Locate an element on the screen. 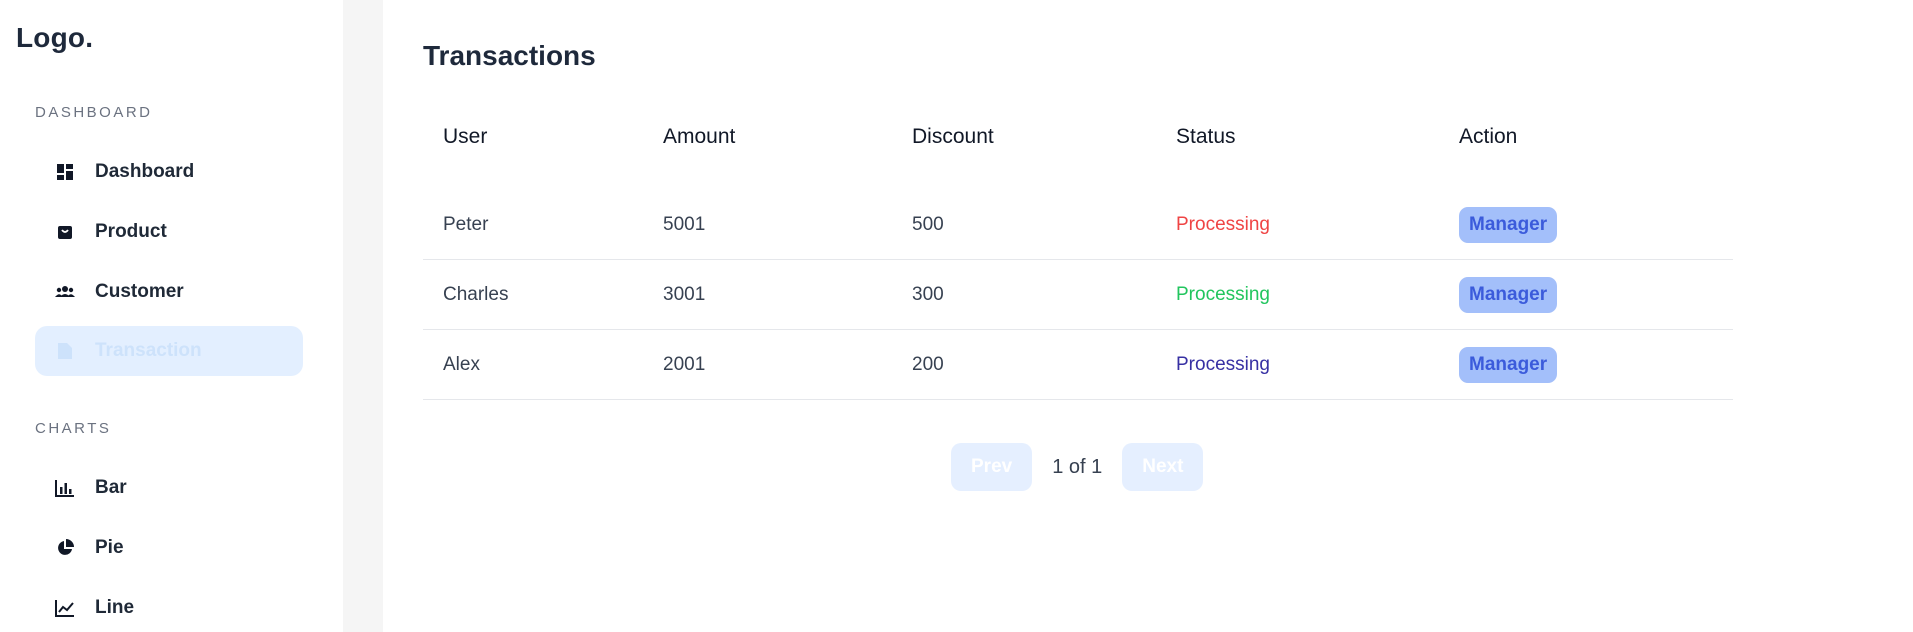 The height and width of the screenshot is (632, 1913). cell-discount: 300 is located at coordinates (928, 294).